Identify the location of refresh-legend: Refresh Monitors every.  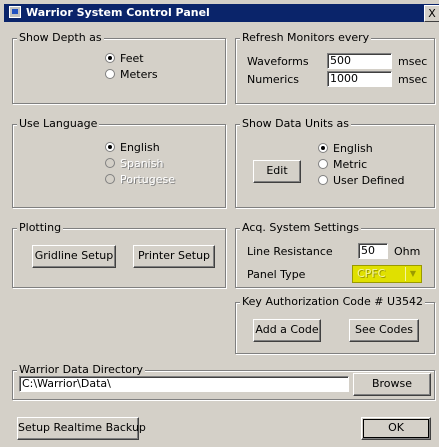
(306, 37).